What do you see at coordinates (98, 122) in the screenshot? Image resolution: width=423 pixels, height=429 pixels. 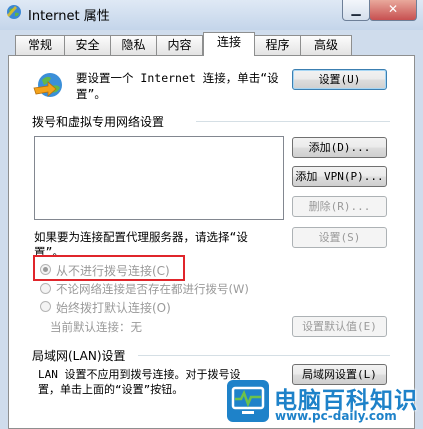 I see `dialup-section-title: 拨号和虚拟专用网络设置` at bounding box center [98, 122].